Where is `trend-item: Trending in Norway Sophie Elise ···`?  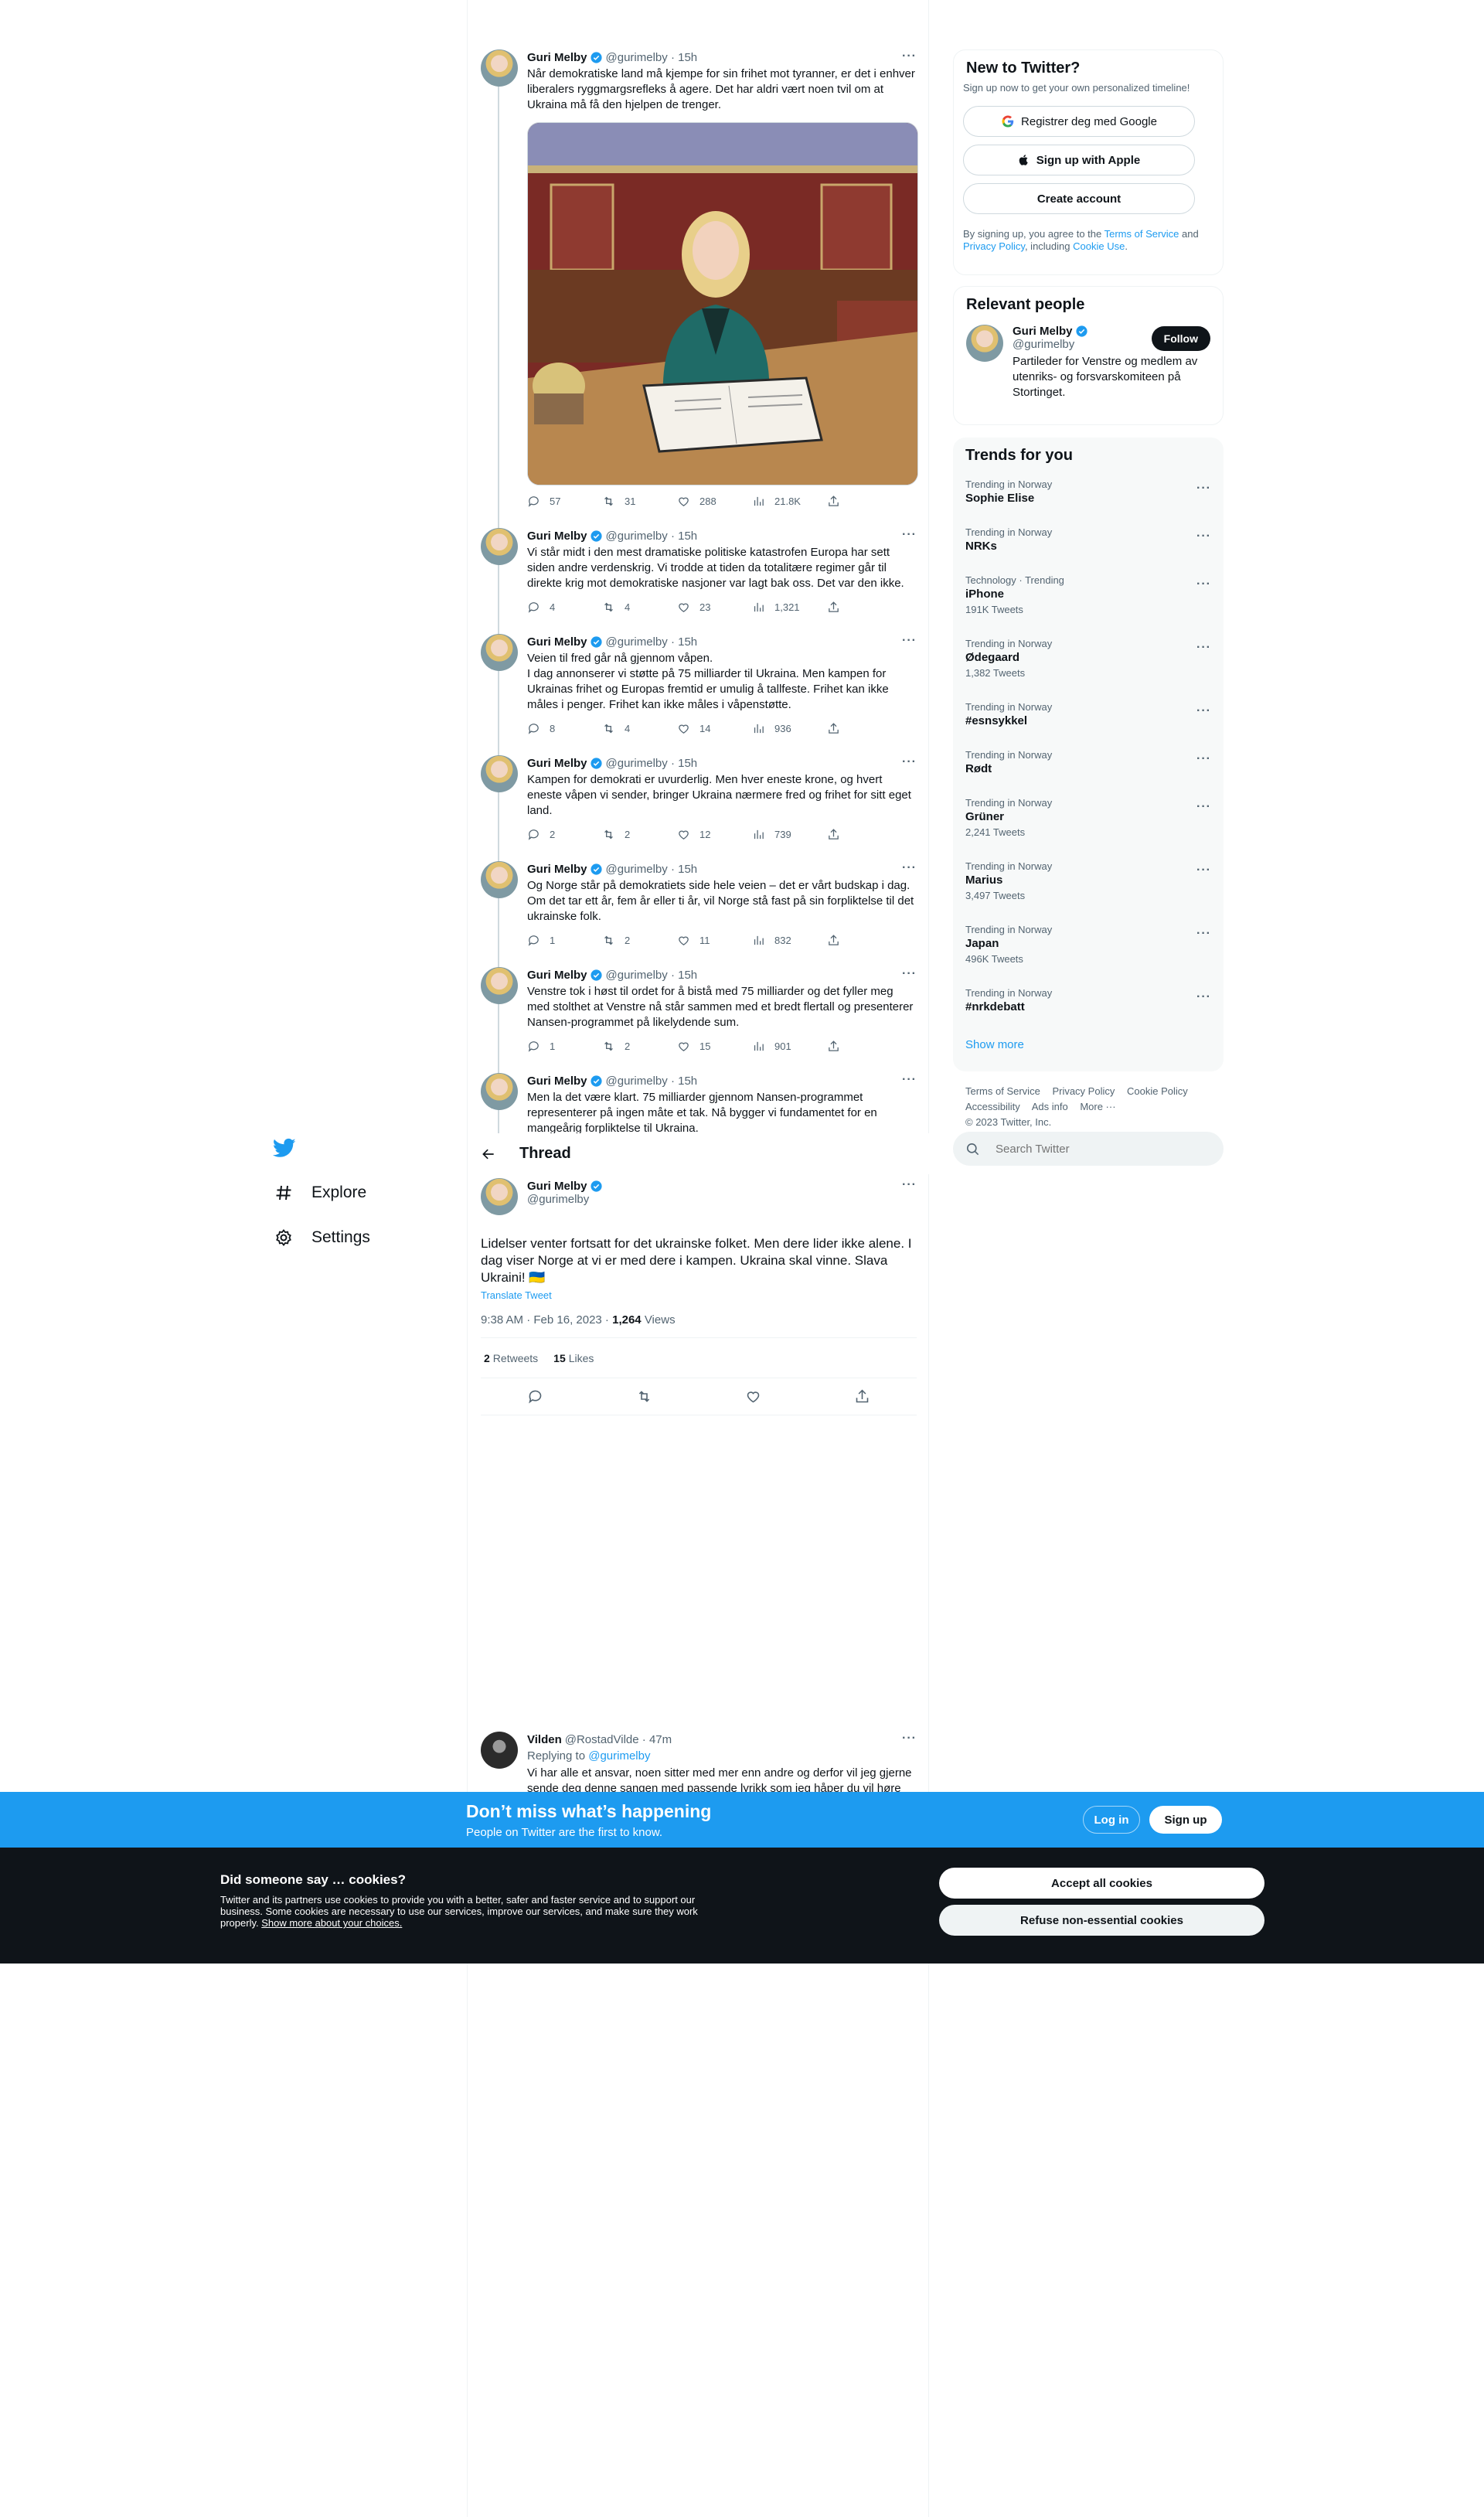 trend-item: Trending in Norway Sophie Elise ··· is located at coordinates (1088, 495).